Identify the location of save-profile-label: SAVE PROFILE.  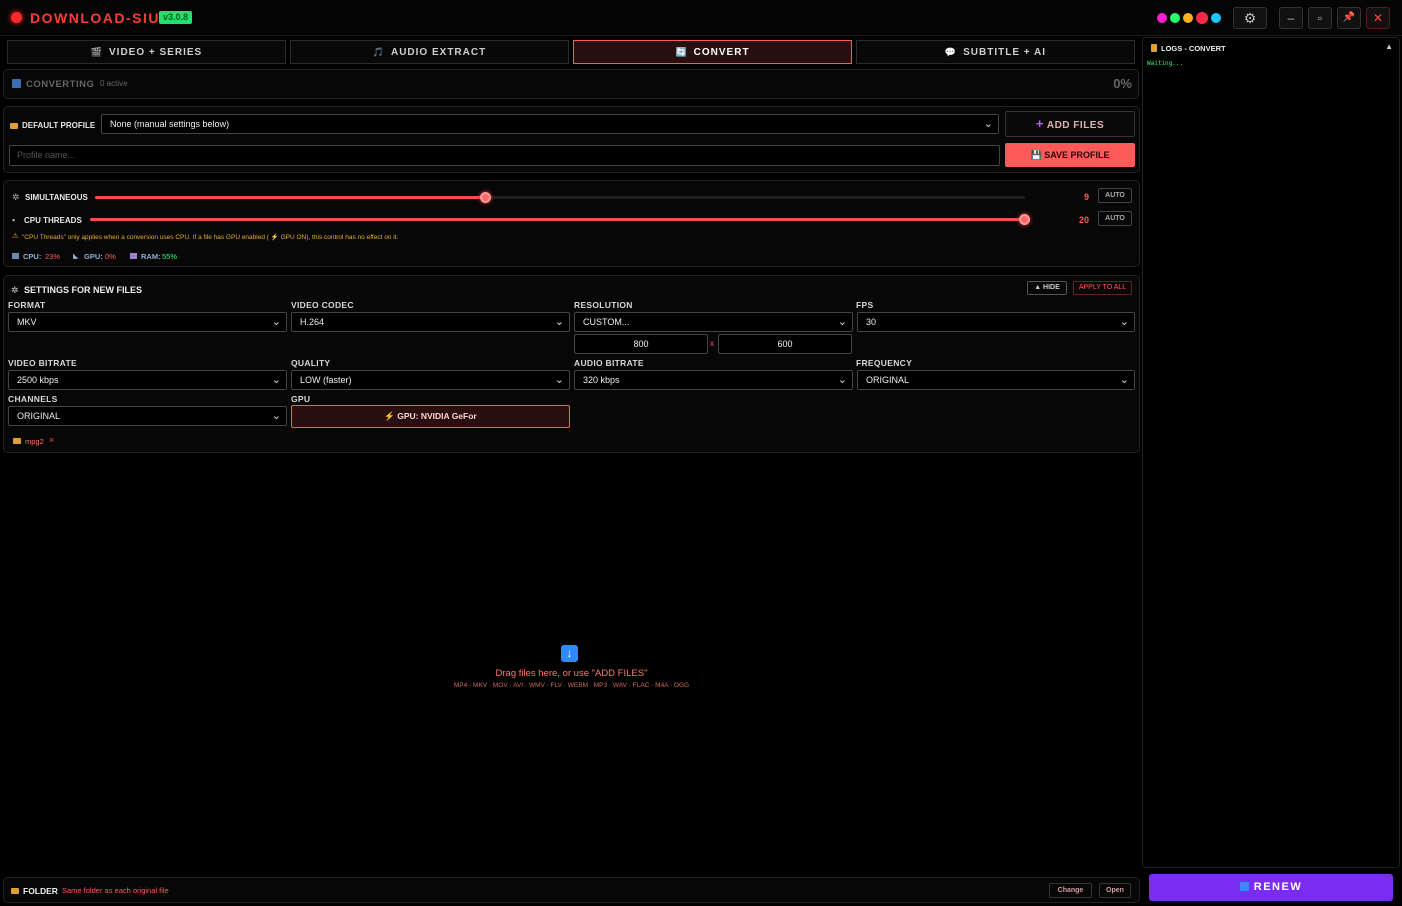
(1077, 155).